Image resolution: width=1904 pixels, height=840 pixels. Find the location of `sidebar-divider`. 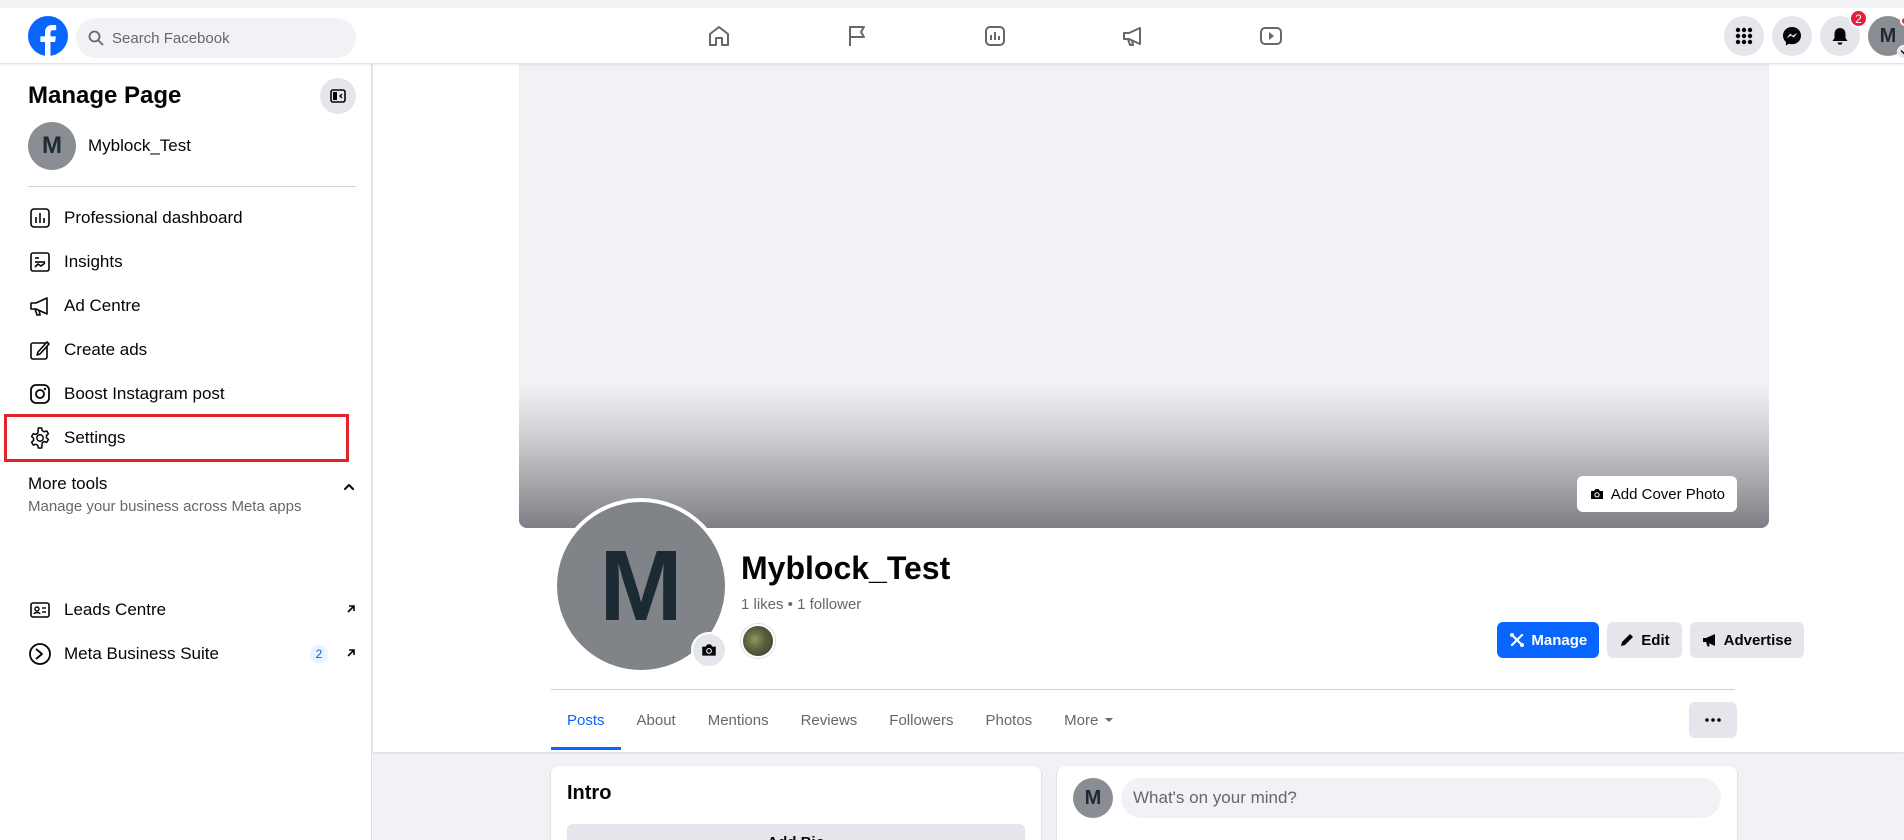

sidebar-divider is located at coordinates (192, 186).